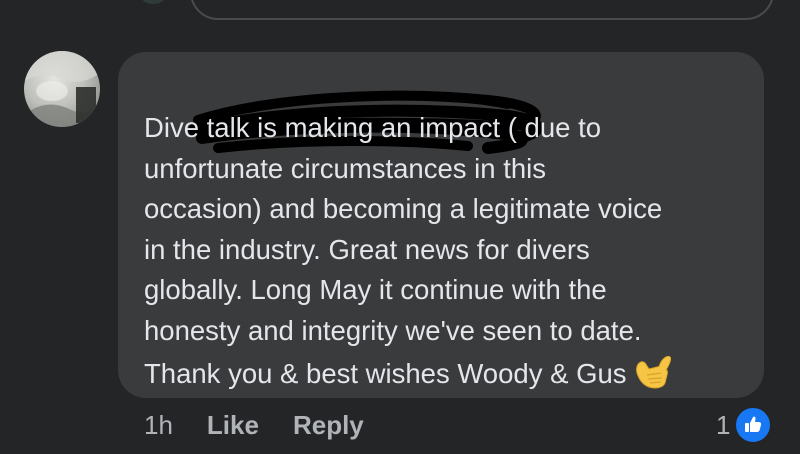 This screenshot has width=800, height=454. Describe the element at coordinates (367, 249) in the screenshot. I see `comment-line: in the industry. Great news for divers` at that location.